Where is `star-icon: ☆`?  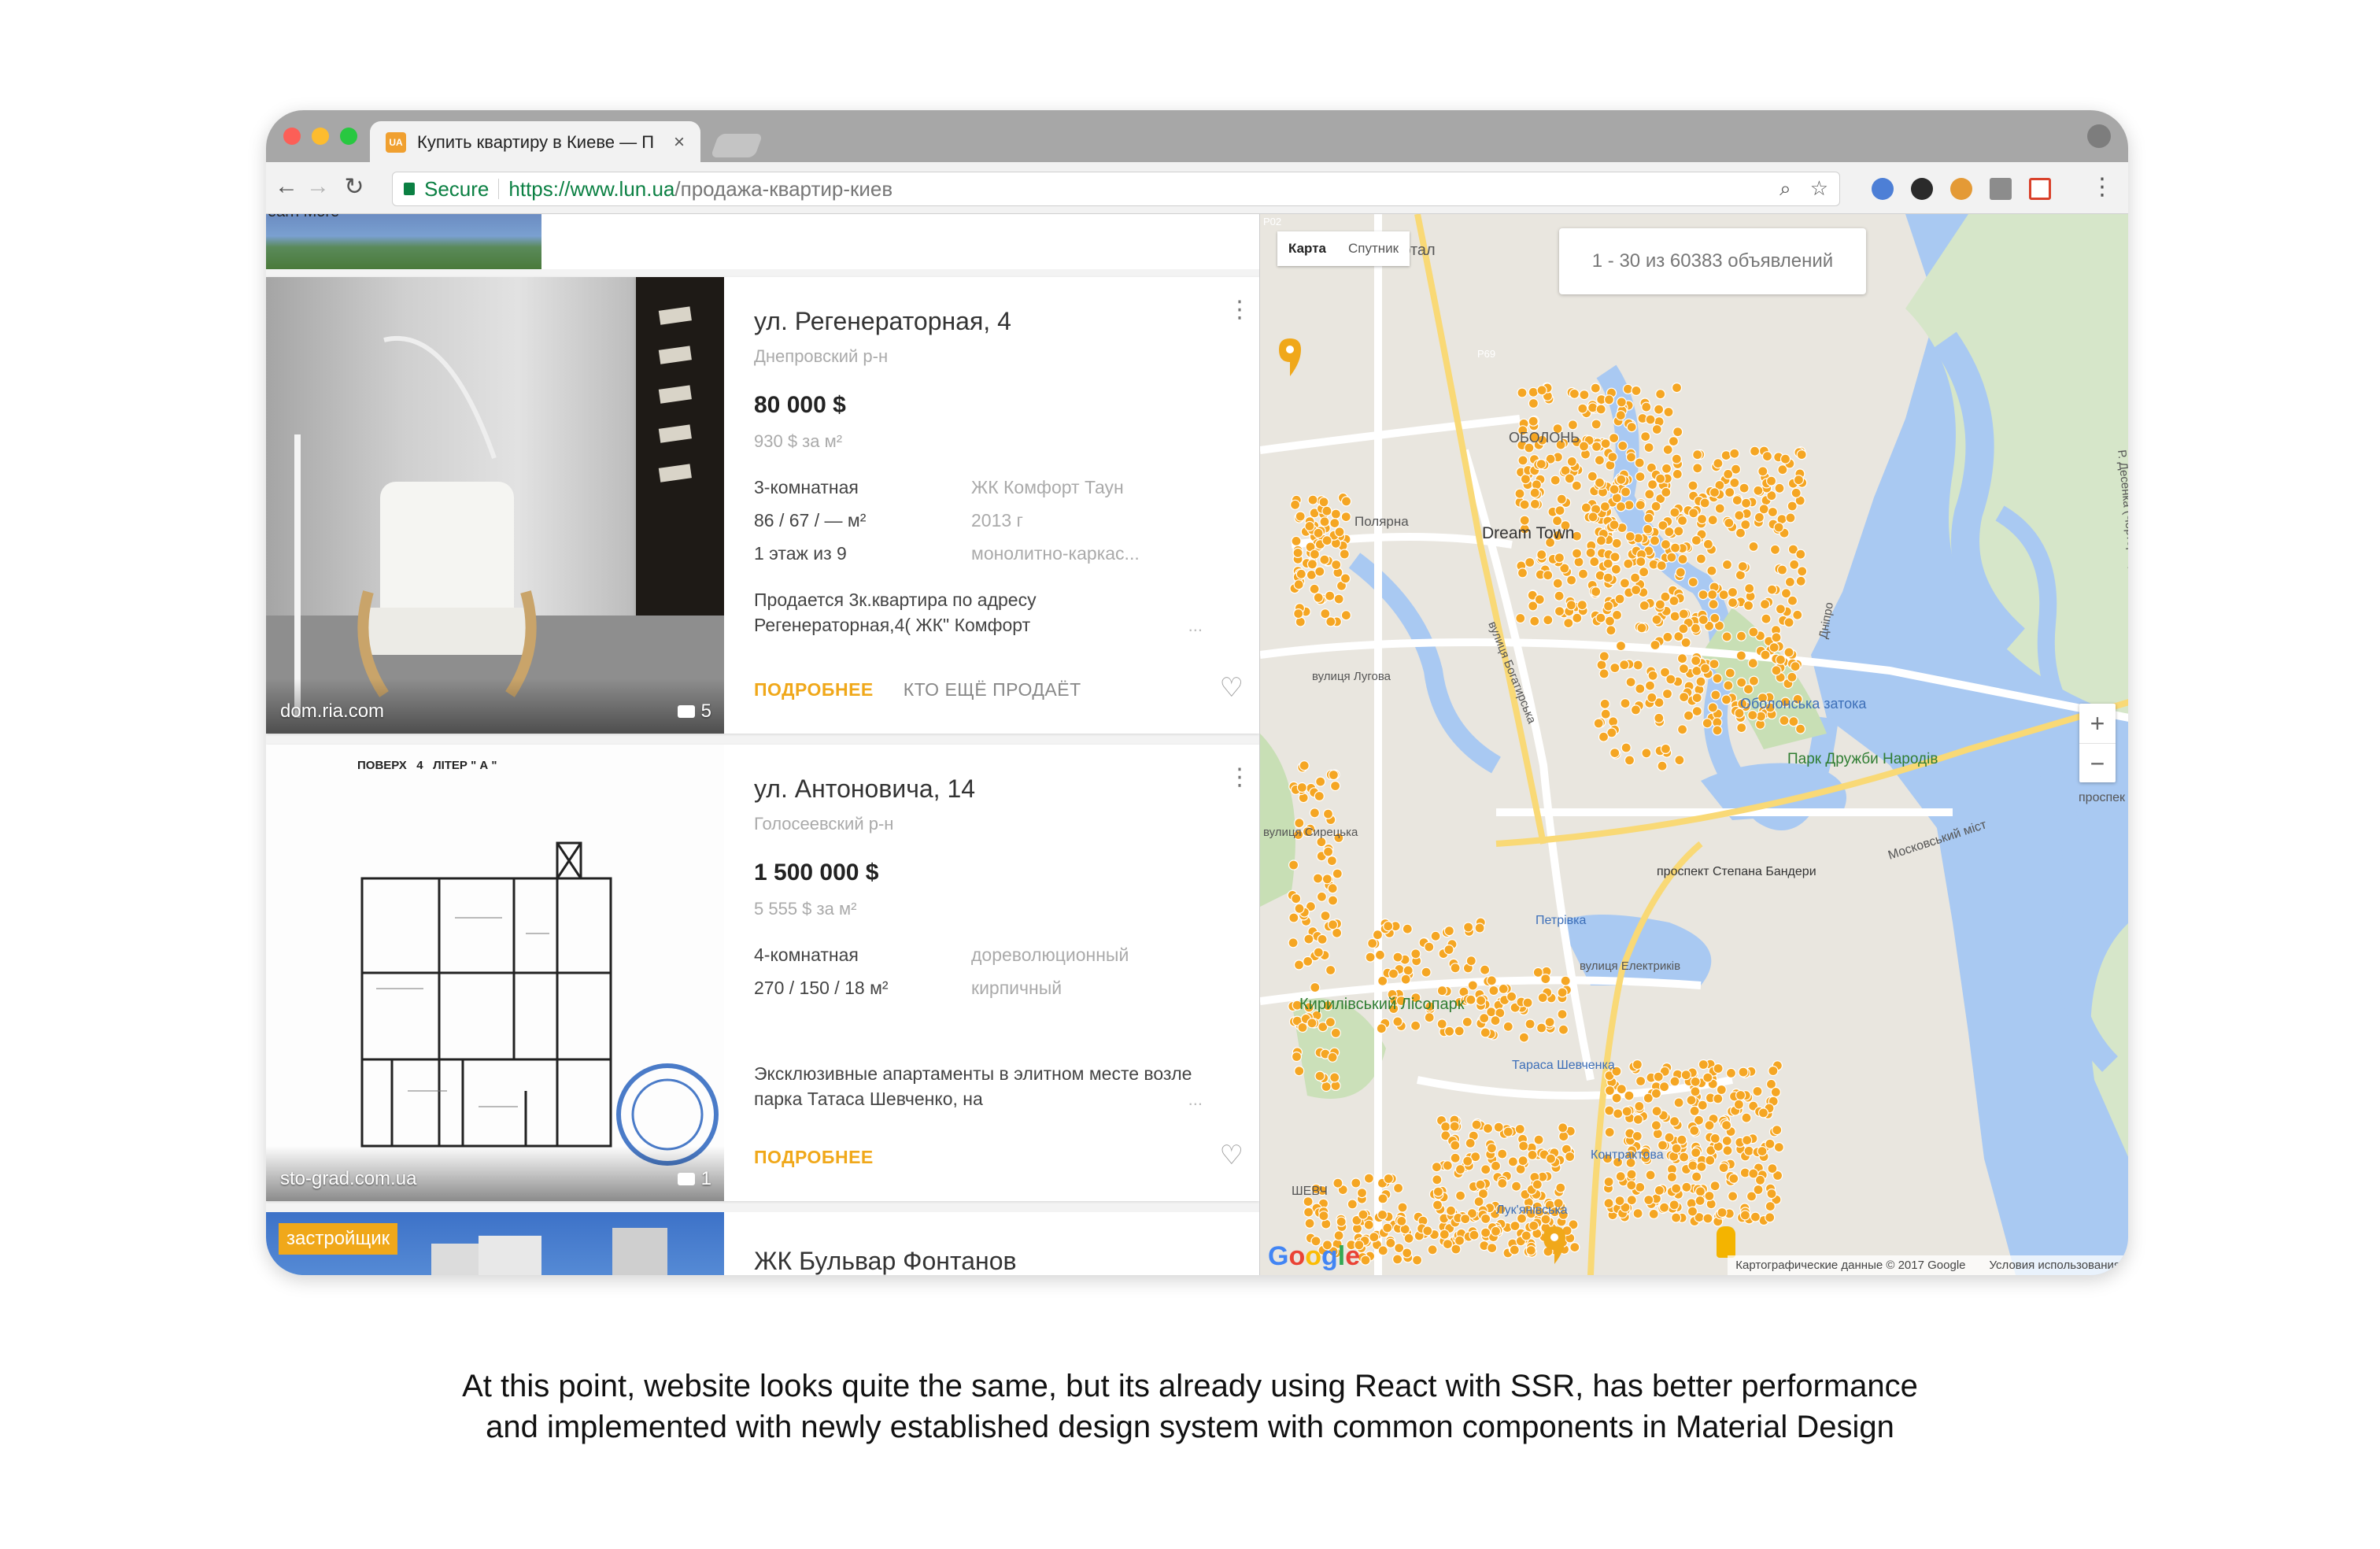
star-icon: ☆ is located at coordinates (1819, 188).